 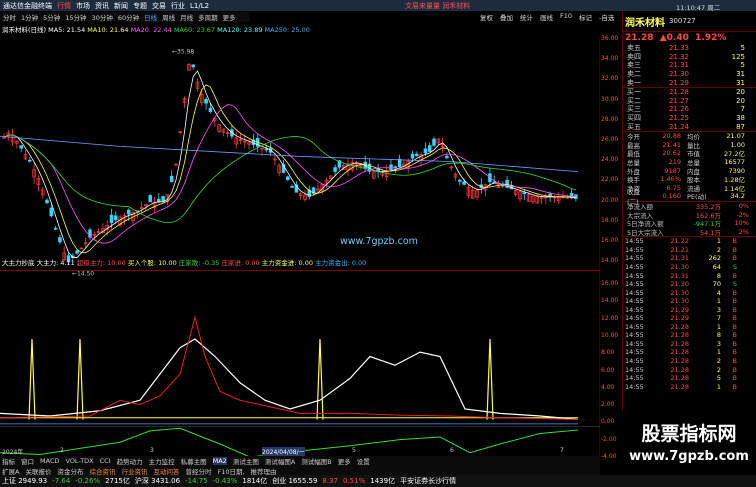 What do you see at coordinates (255, 481) in the screenshot?
I see `sz-volume: 1814亿` at bounding box center [255, 481].